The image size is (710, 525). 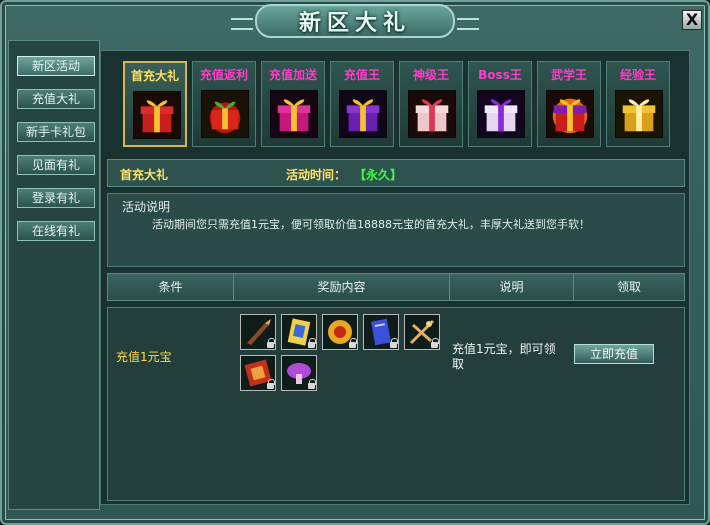 What do you see at coordinates (637, 75) in the screenshot?
I see `tab-label: 经验王` at bounding box center [637, 75].